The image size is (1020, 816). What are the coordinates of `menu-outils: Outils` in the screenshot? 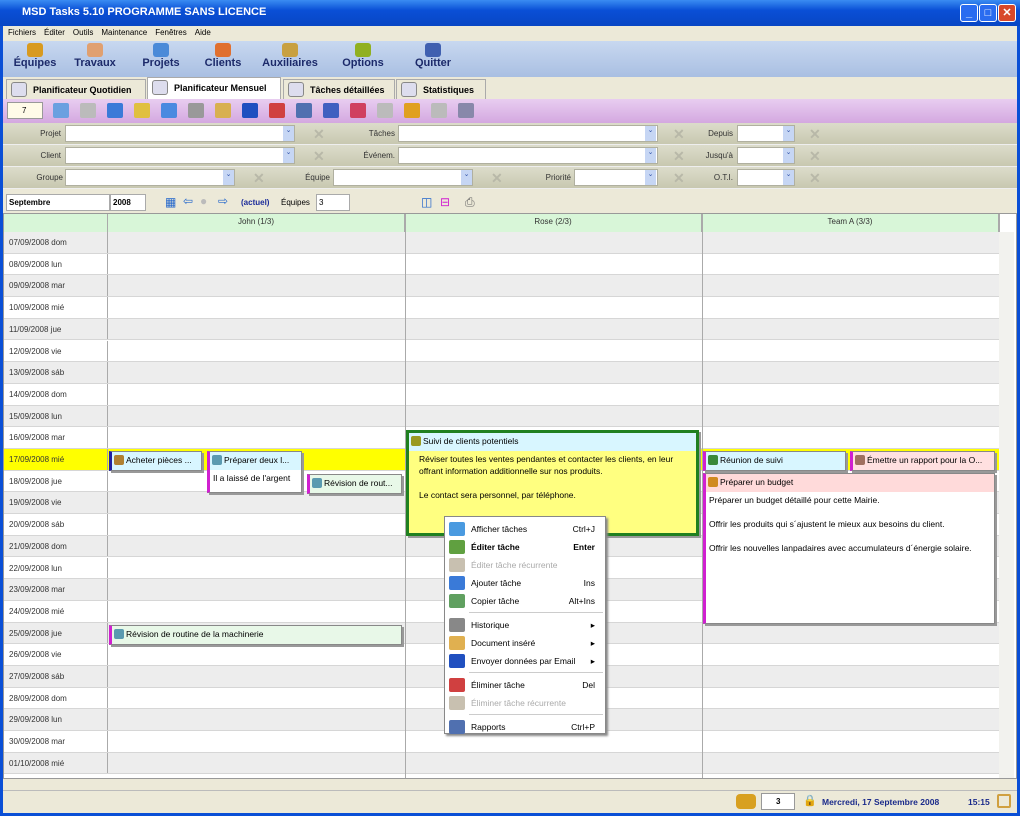 It's located at (83, 32).